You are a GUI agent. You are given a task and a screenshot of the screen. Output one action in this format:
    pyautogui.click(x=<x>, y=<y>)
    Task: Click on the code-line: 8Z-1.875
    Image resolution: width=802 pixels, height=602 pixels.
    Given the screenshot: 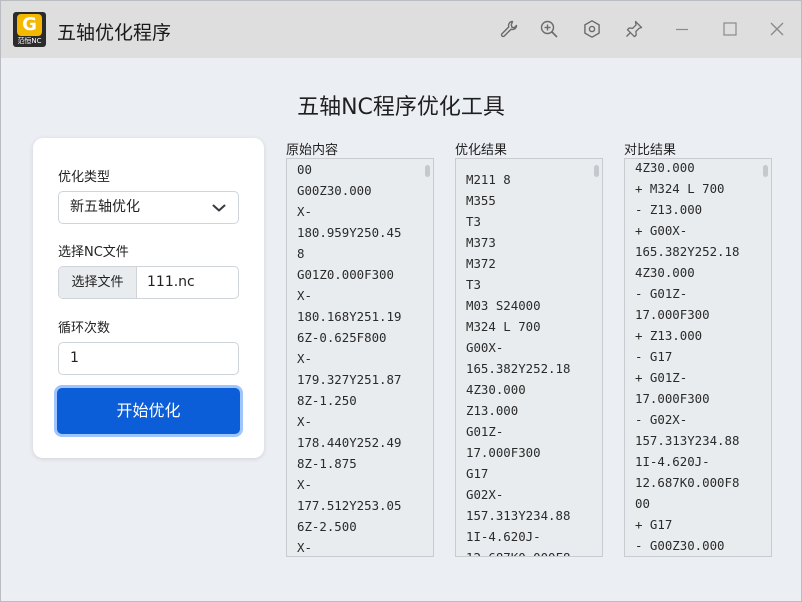 What is the action you would take?
    pyautogui.click(x=327, y=463)
    